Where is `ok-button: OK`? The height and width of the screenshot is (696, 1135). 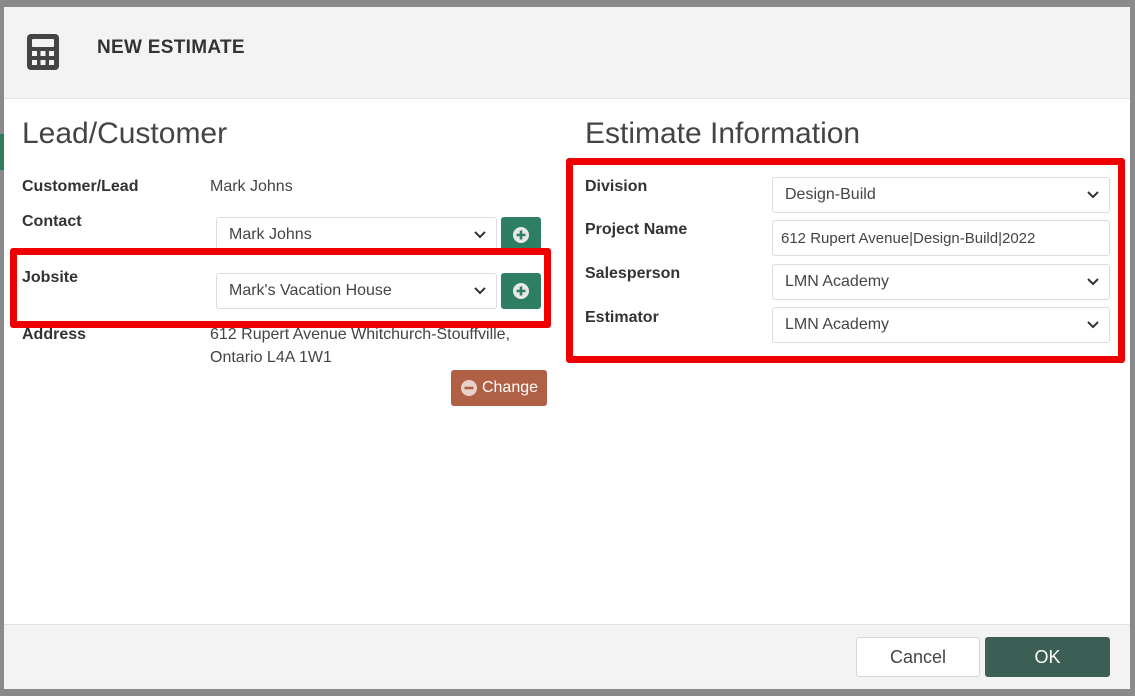 ok-button: OK is located at coordinates (1047, 657).